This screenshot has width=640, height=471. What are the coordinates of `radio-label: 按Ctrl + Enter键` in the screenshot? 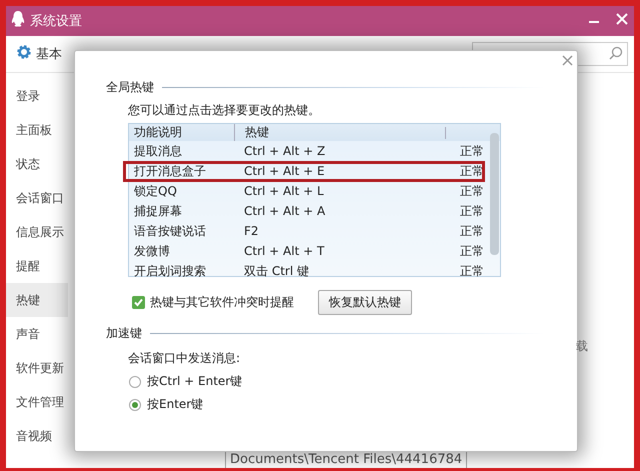 It's located at (194, 381).